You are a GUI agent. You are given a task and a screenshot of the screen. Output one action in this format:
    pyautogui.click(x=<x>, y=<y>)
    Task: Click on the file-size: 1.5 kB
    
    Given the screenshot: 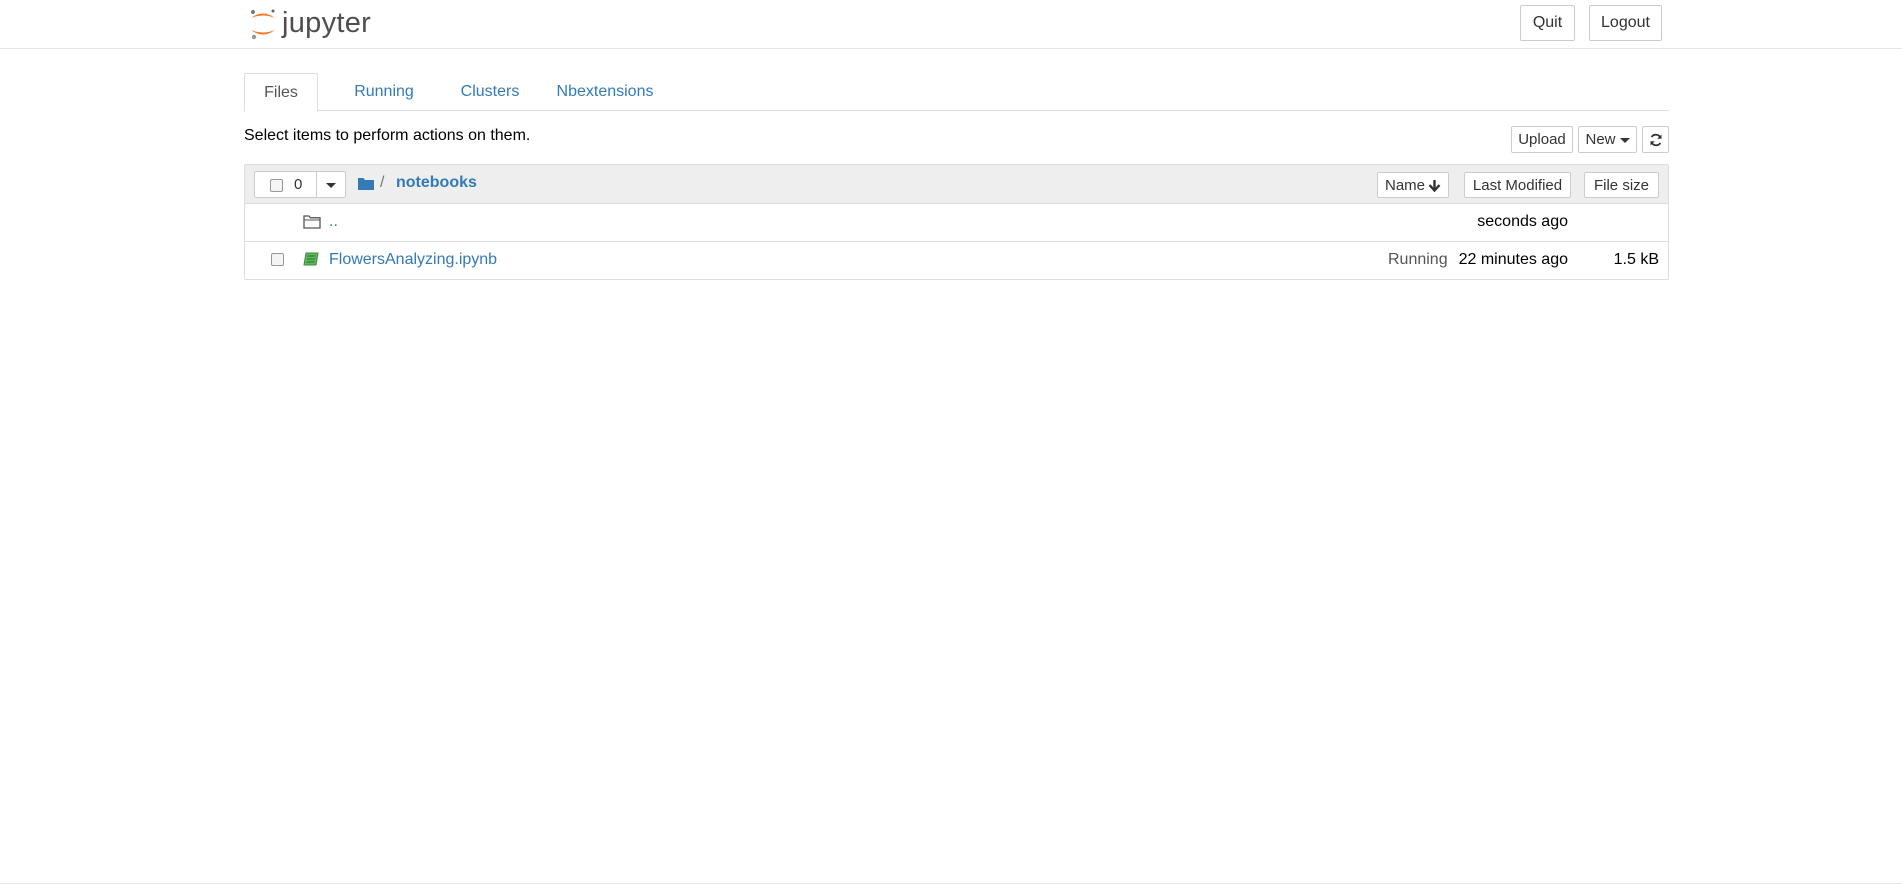 What is the action you would take?
    pyautogui.click(x=1636, y=259)
    